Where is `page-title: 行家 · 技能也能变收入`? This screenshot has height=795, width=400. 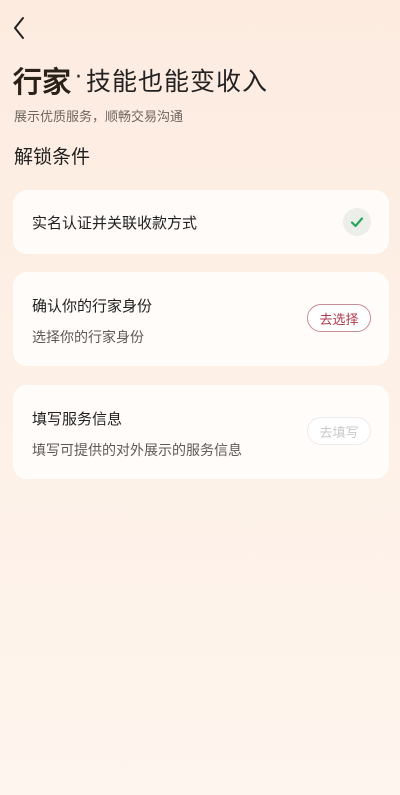 page-title: 行家 · 技能也能变收入 is located at coordinates (140, 80).